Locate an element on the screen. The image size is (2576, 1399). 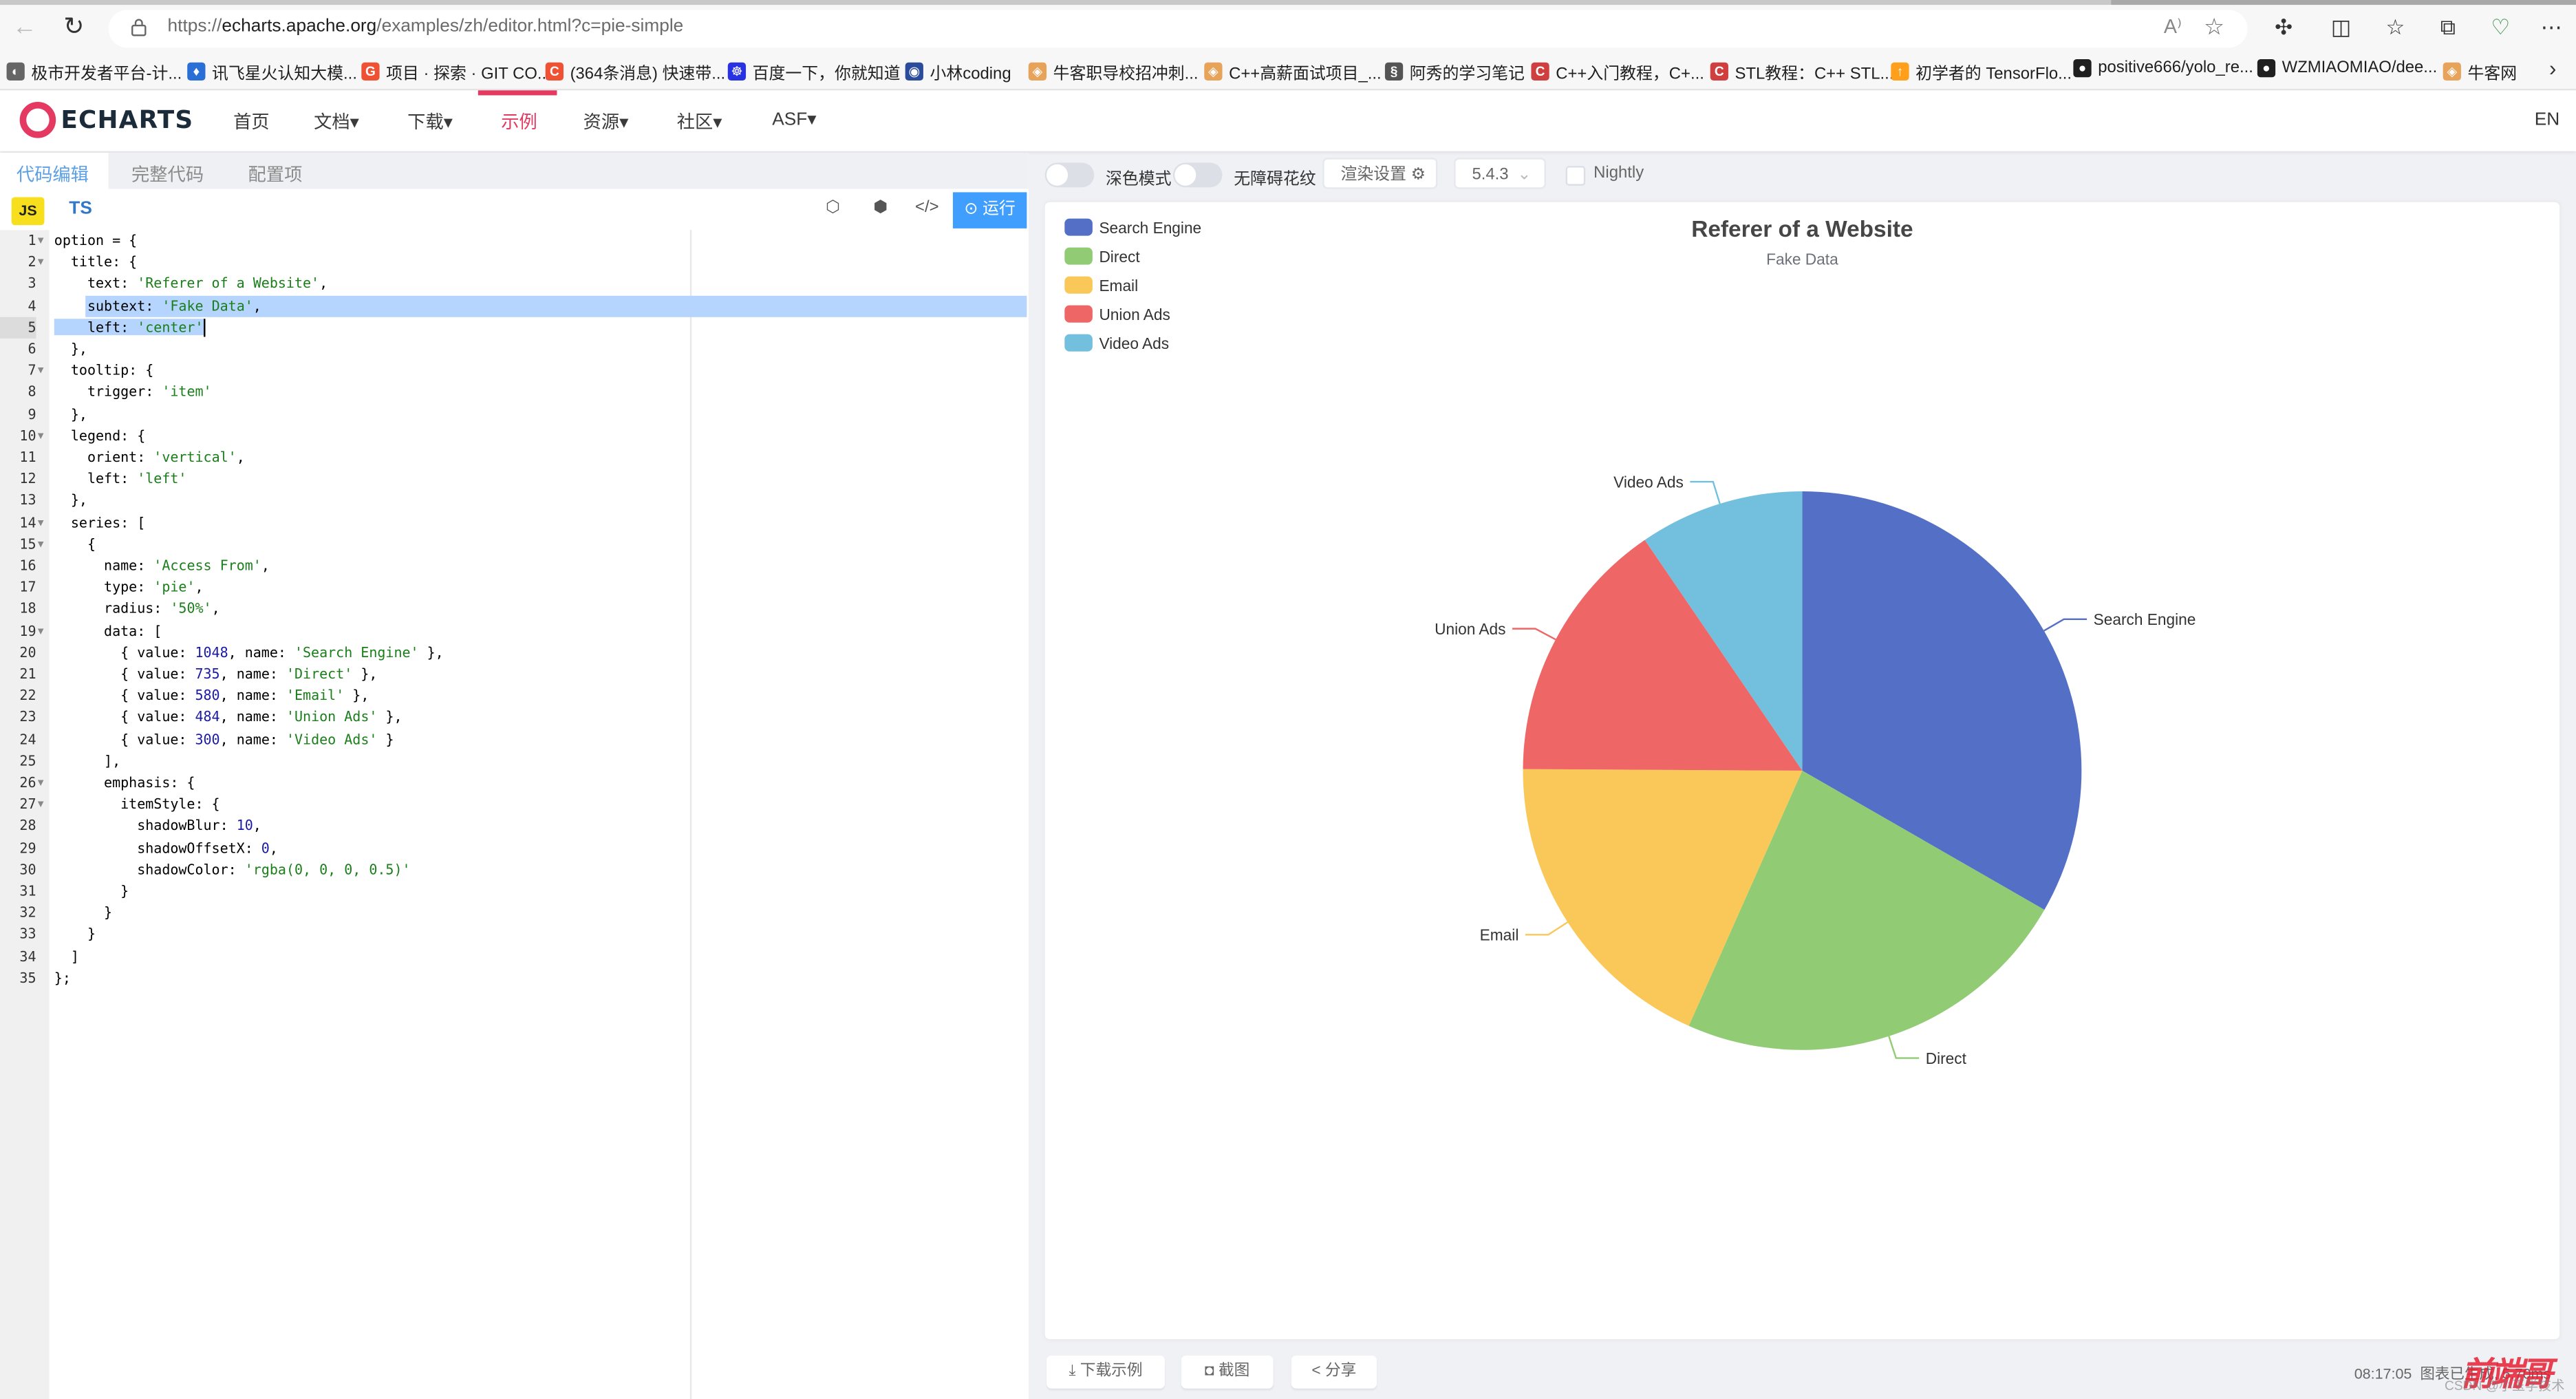
nav-menu-item: 首页 is located at coordinates (251, 122).